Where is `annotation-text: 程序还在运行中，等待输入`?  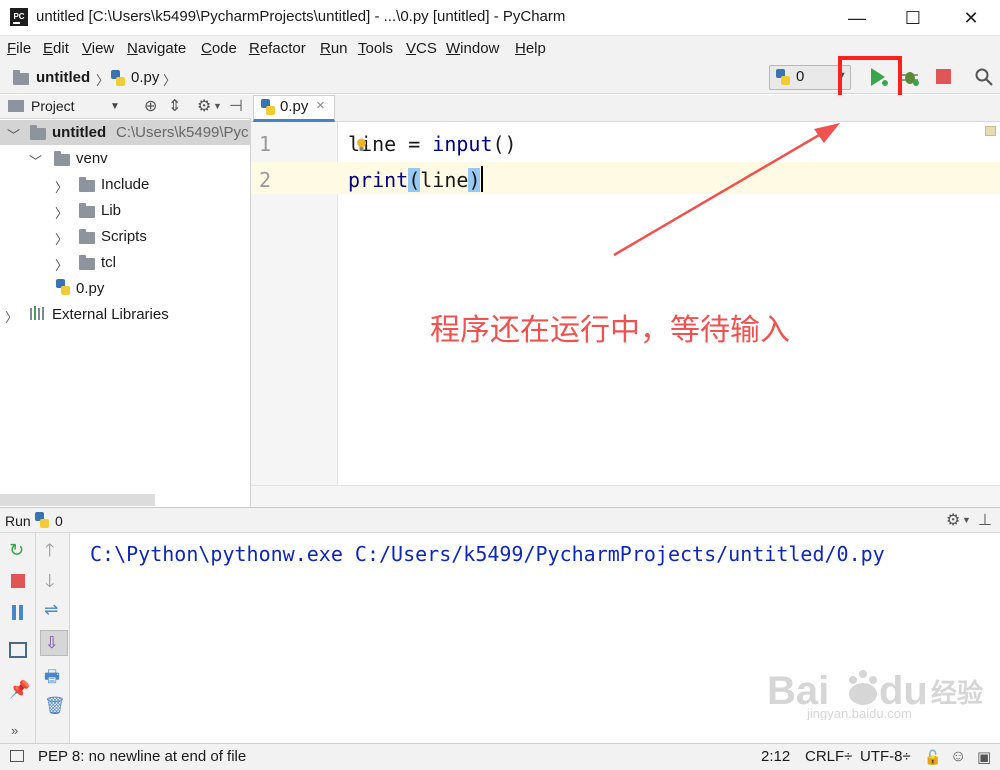
annotation-text: 程序还在运行中，等待输入 is located at coordinates (610, 330).